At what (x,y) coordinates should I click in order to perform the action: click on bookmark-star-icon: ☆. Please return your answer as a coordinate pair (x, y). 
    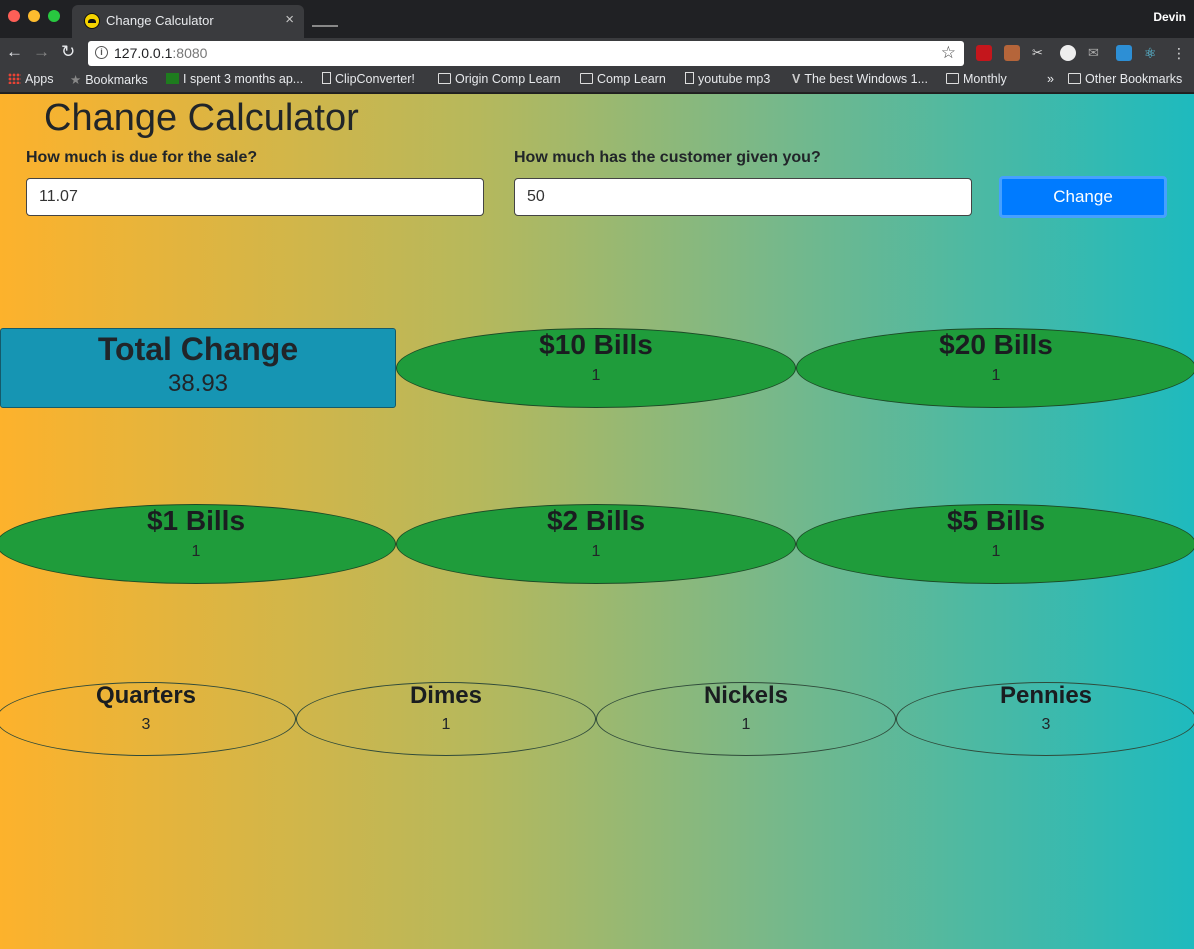
    Looking at the image, I should click on (948, 53).